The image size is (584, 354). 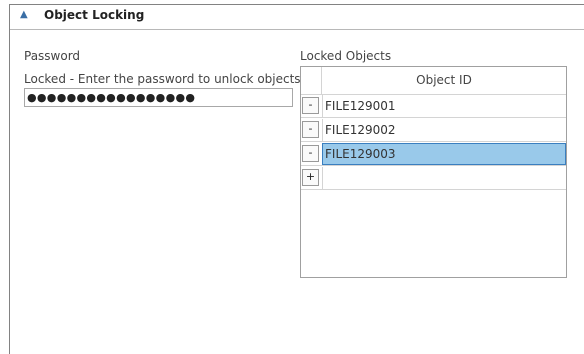 What do you see at coordinates (158, 97) in the screenshot?
I see `password-field: ●●●●●●●●●●●●●●●●●` at bounding box center [158, 97].